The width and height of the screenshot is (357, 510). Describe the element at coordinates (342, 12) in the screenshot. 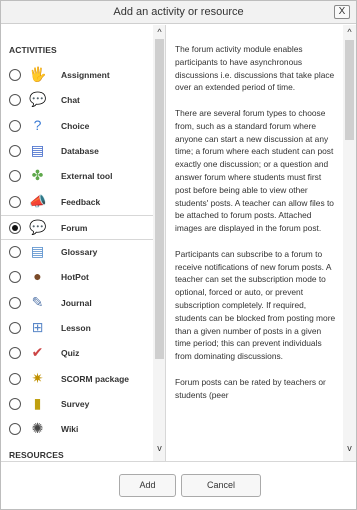

I see `close-button: X` at that location.